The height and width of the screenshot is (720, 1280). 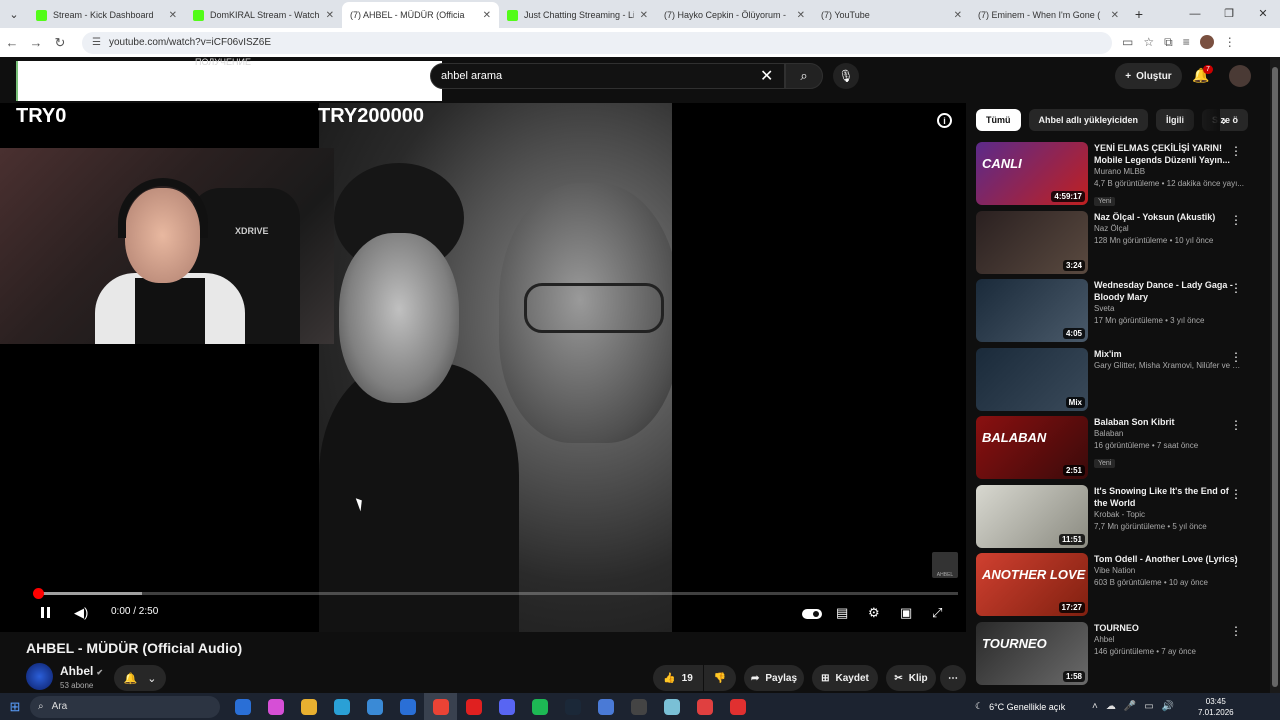 I want to click on browser-tab: (7) Hayko Cepkin - Ölüyorum - ✕, so click(x=734, y=36).